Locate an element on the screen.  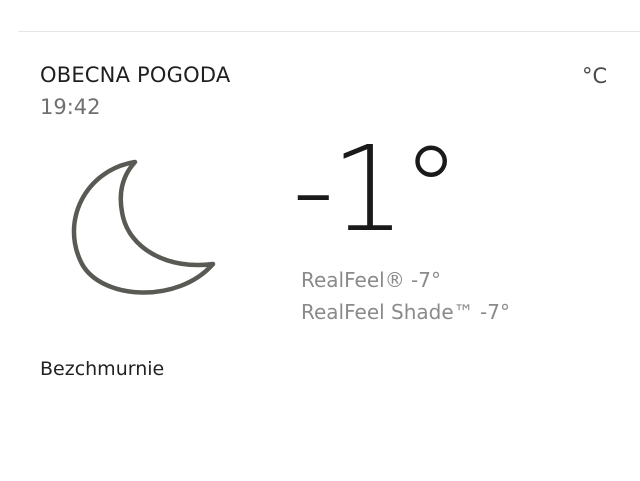
current-temperature: -1° is located at coordinates (376, 189).